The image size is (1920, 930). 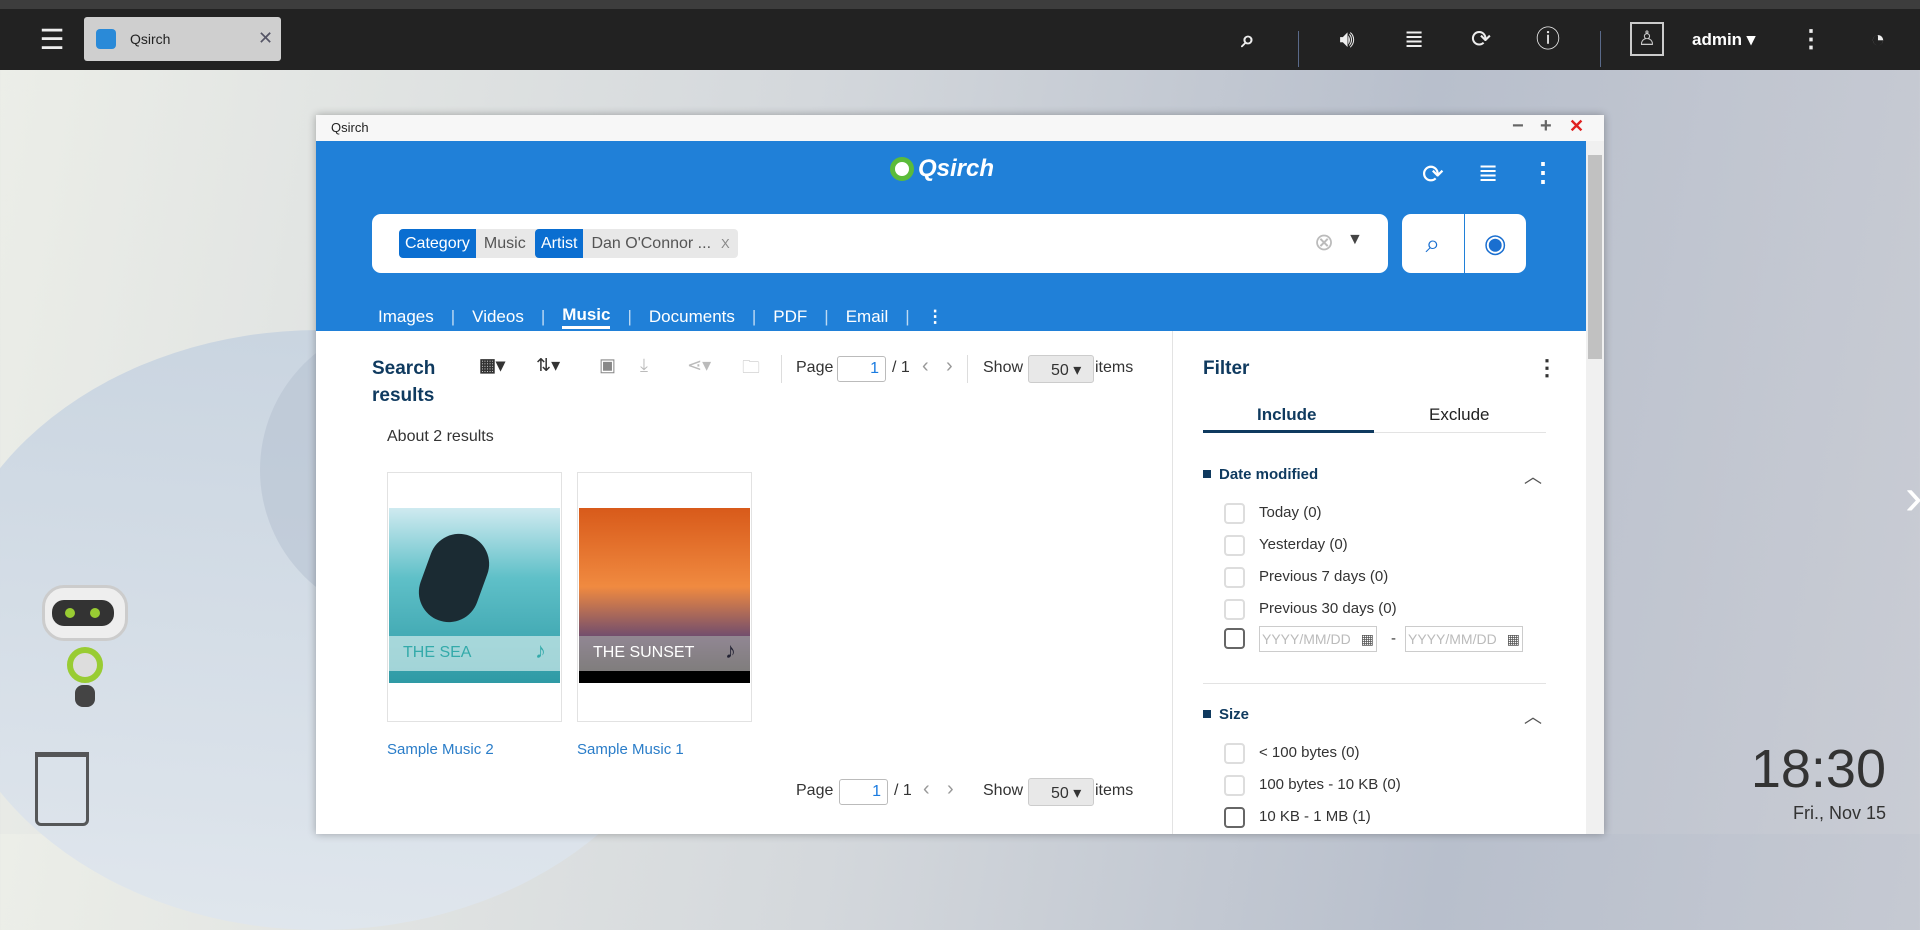 What do you see at coordinates (1330, 784) in the screenshot?
I see `option-label: 100 bytes - 10 KB (0)` at bounding box center [1330, 784].